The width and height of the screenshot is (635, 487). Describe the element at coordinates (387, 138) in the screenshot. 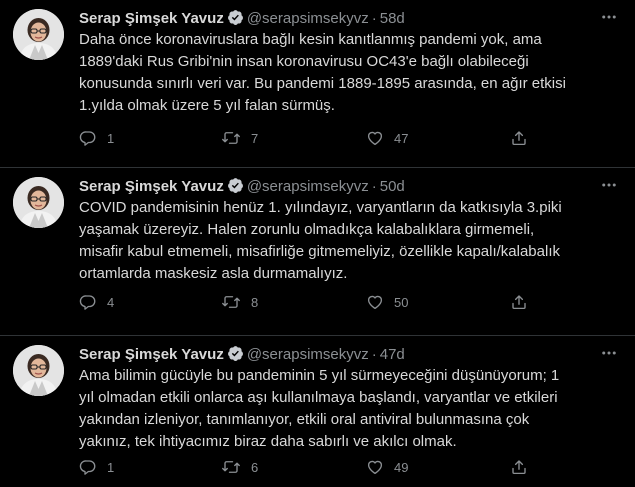

I see `like-button: 47` at that location.